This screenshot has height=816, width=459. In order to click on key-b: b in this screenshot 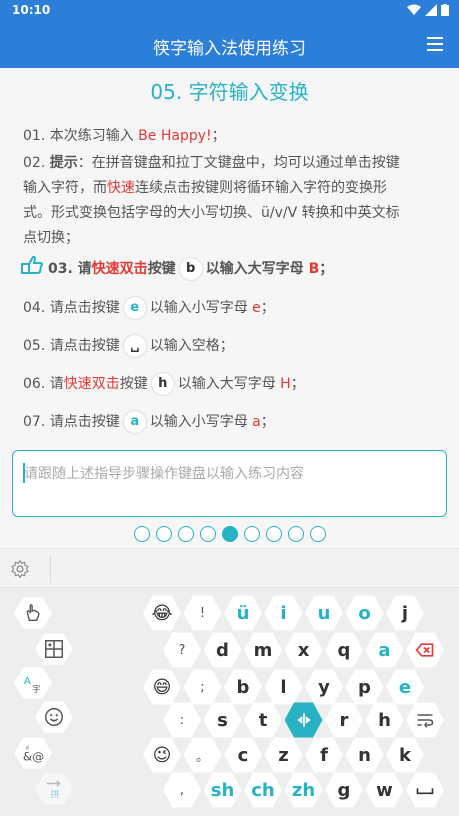, I will do `click(243, 687)`.